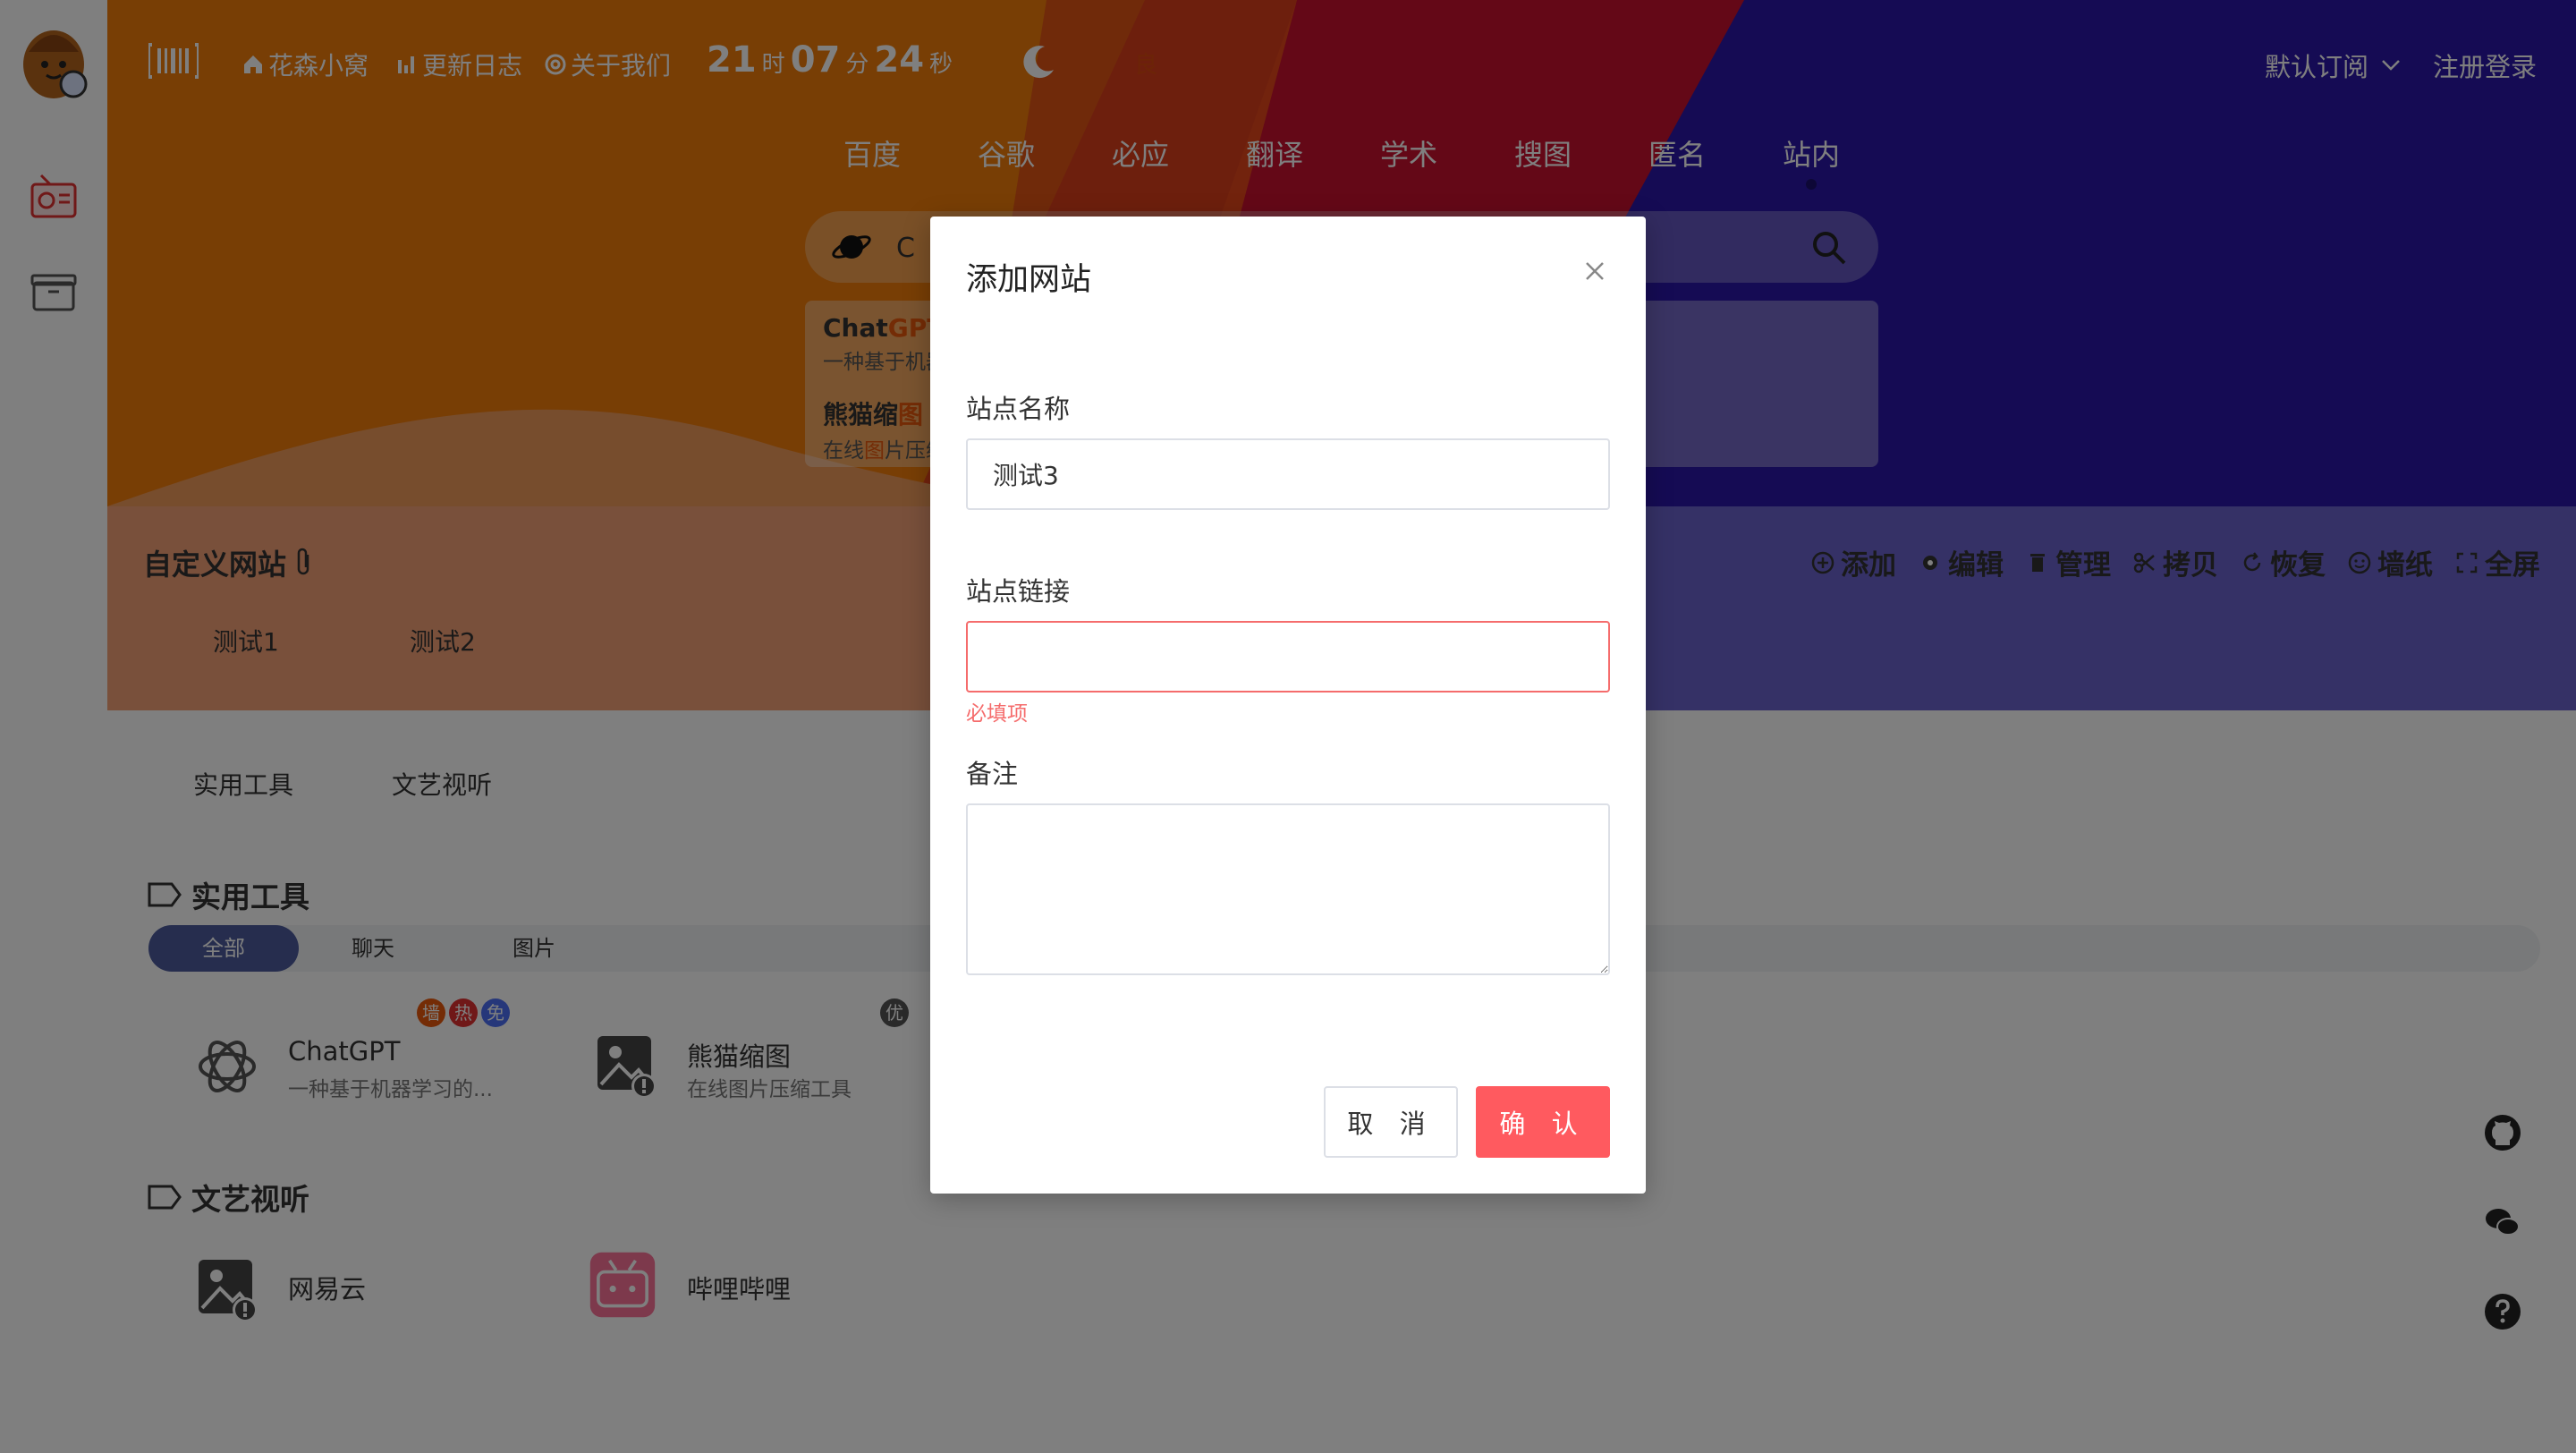  What do you see at coordinates (1018, 591) in the screenshot?
I see `site-url-label: 站点链接` at bounding box center [1018, 591].